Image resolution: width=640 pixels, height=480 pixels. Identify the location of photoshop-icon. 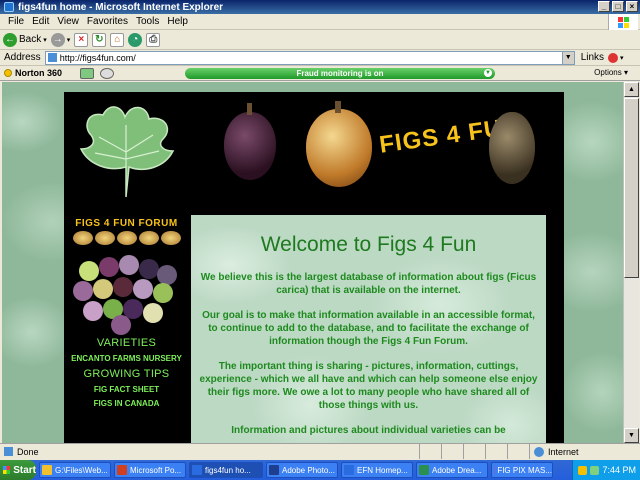
(274, 470).